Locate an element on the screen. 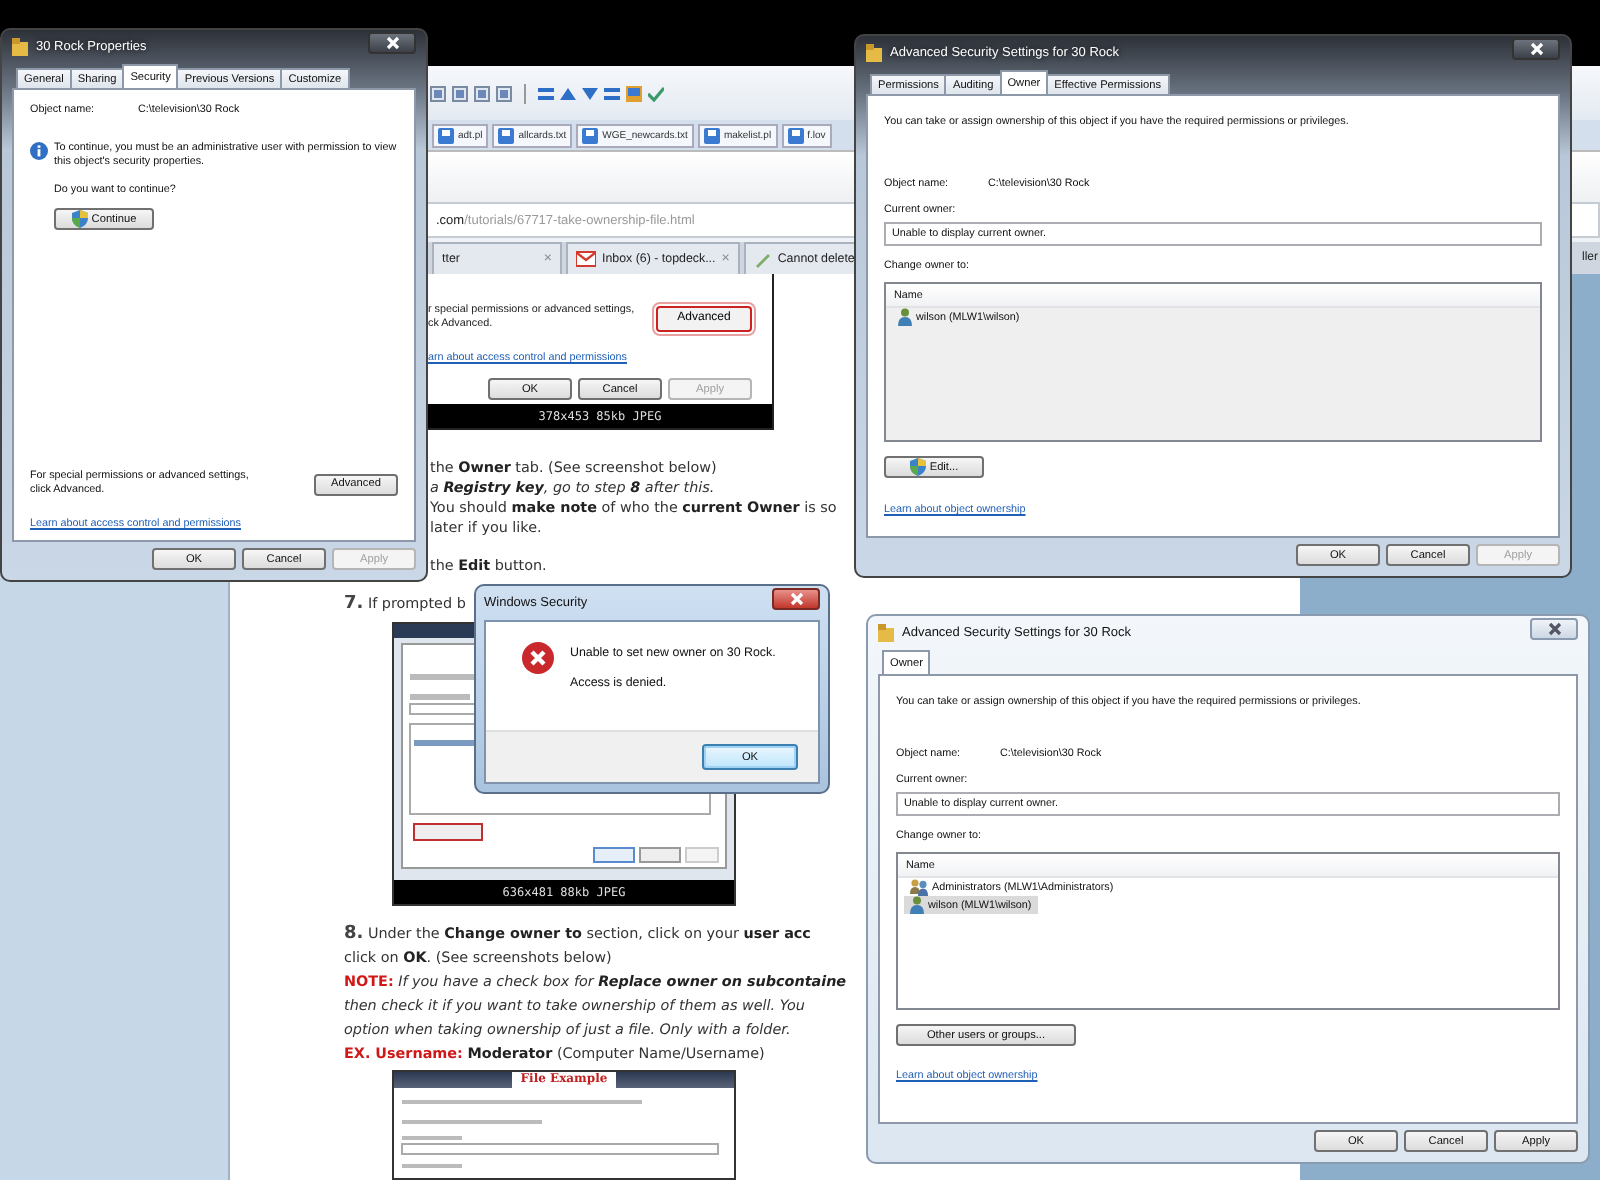 This screenshot has height=1180, width=1600. error-icon is located at coordinates (538, 658).